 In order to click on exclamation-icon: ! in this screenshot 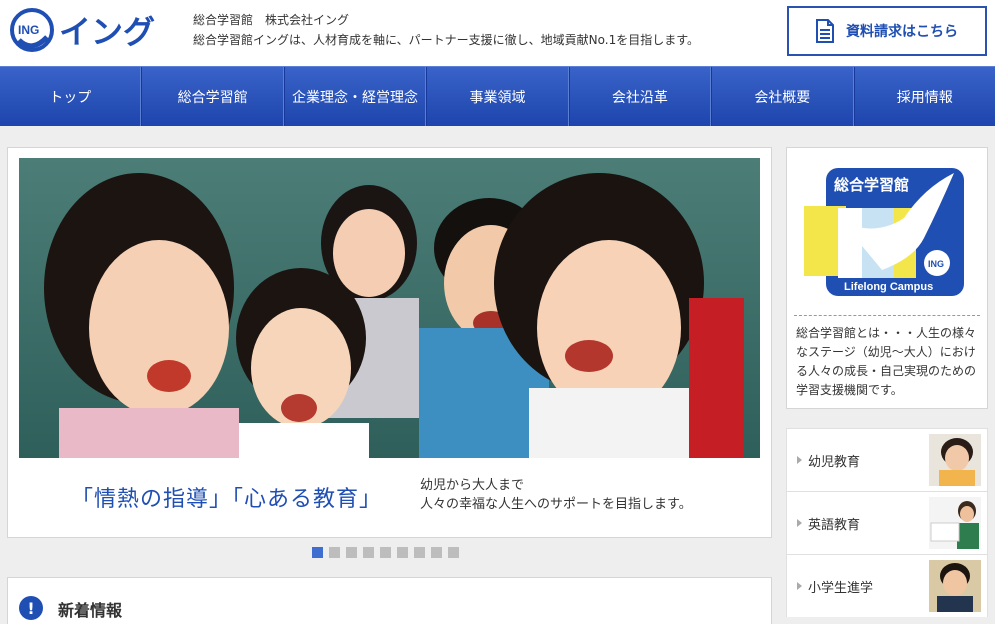, I will do `click(31, 608)`.